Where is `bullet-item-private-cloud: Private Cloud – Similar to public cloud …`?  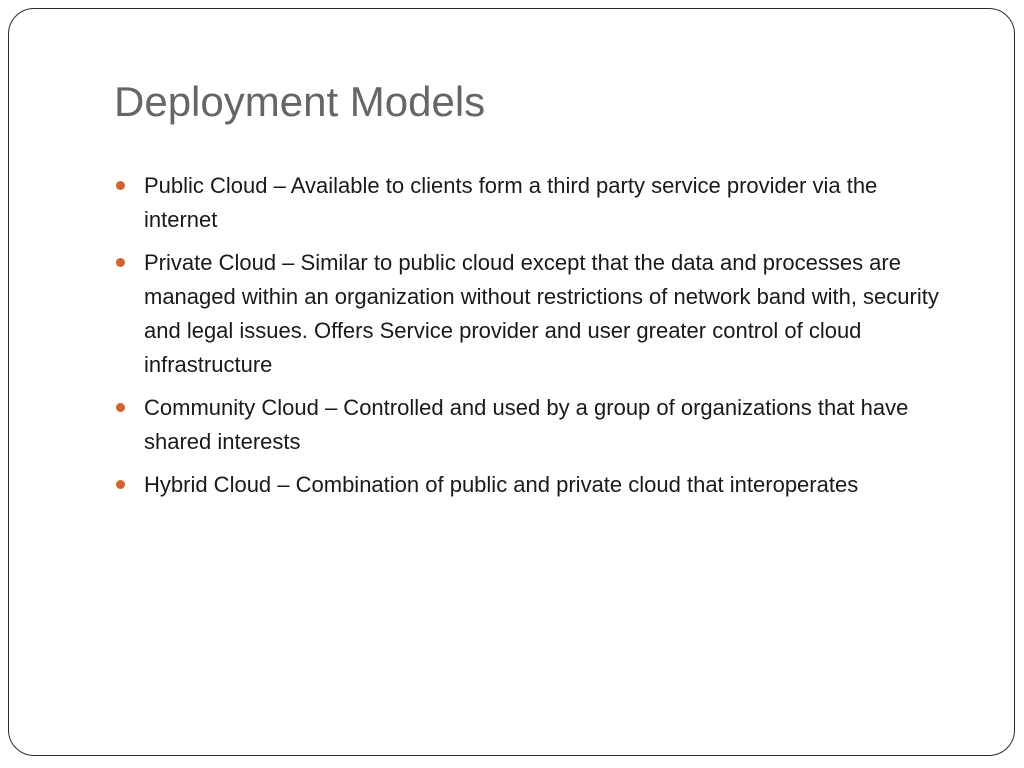 bullet-item-private-cloud: Private Cloud – Similar to public cloud … is located at coordinates (536, 314).